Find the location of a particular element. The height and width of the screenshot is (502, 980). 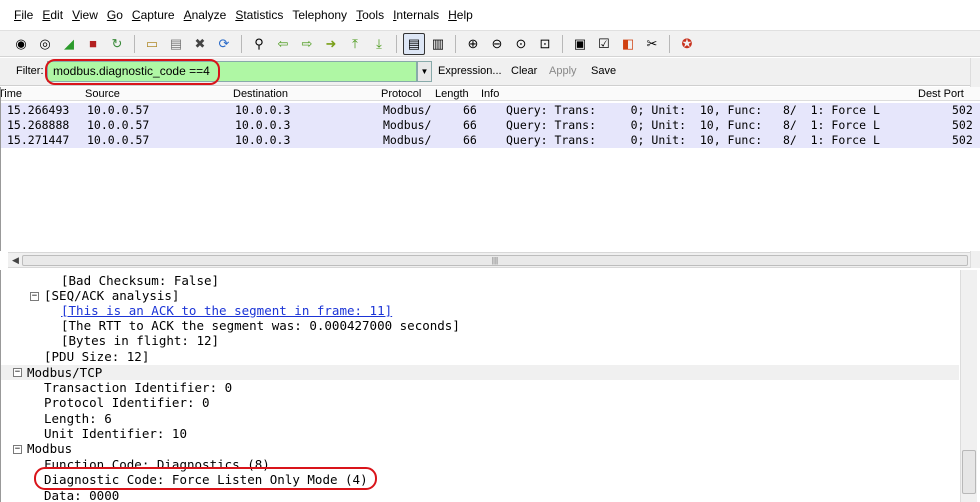

column-header-info: Info is located at coordinates (490, 94).